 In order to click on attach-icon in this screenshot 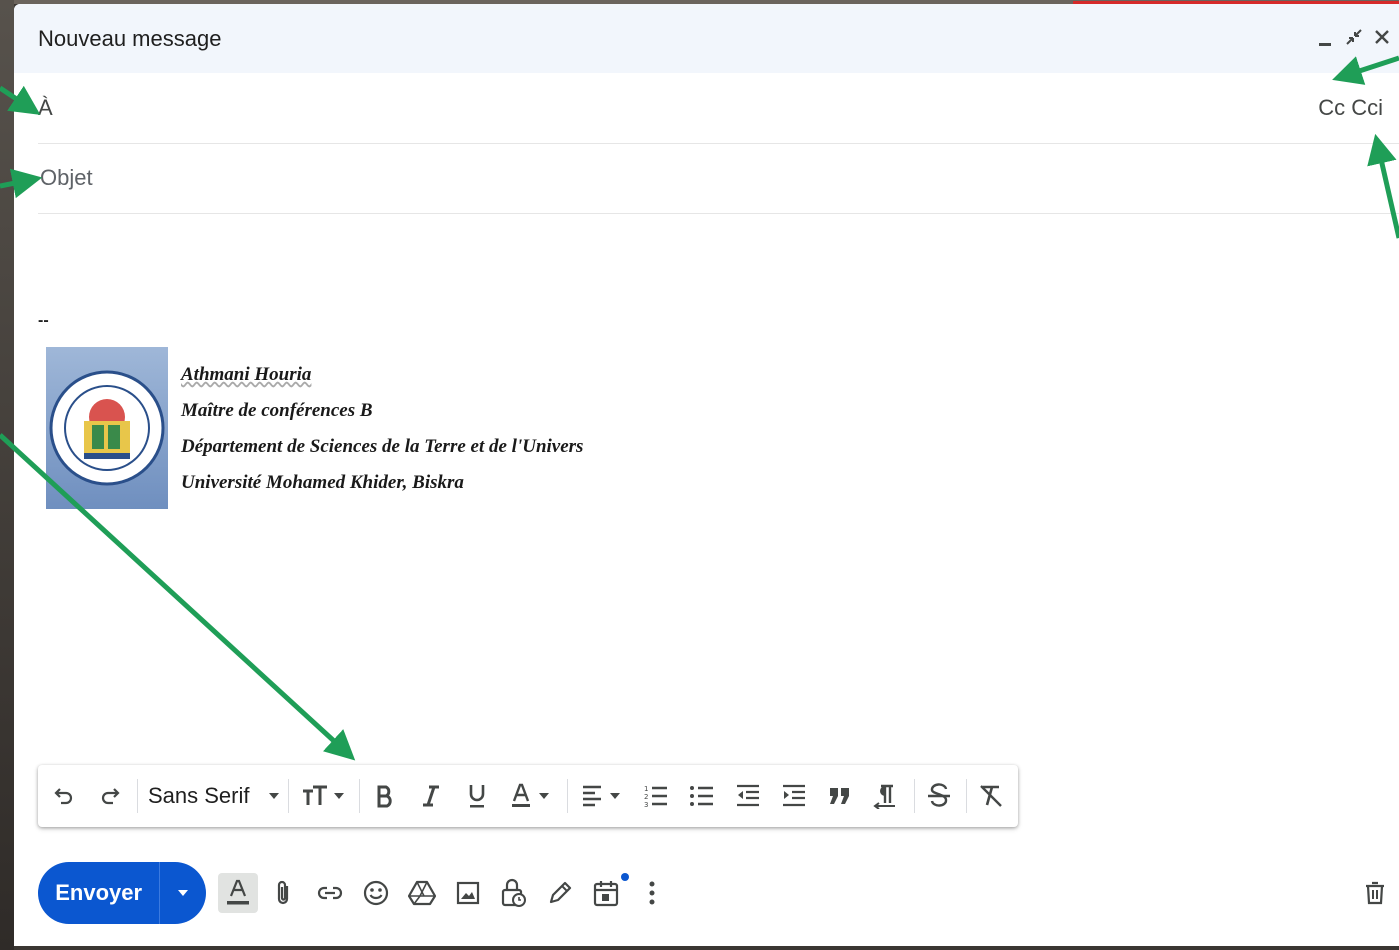, I will do `click(283, 893)`.